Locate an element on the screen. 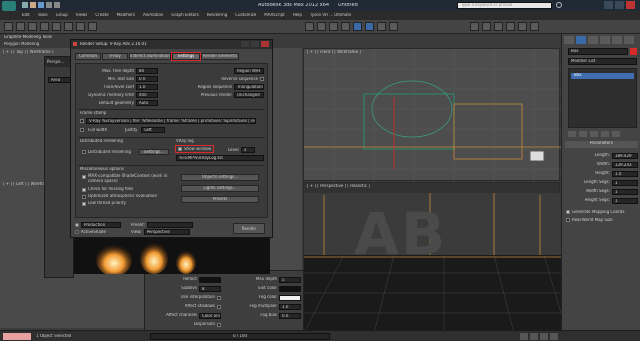 The image size is (640, 341). app-logo-icon is located at coordinates (9, 6).